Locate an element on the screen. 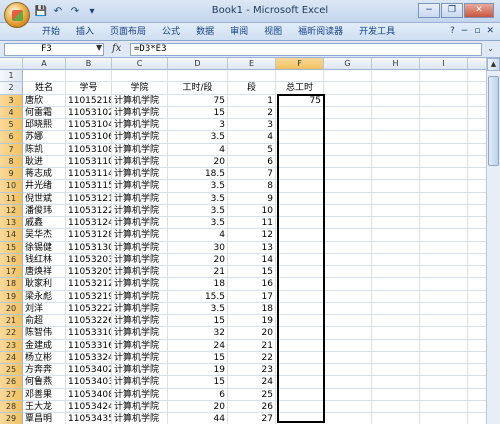  column-header-f: F is located at coordinates (300, 64).